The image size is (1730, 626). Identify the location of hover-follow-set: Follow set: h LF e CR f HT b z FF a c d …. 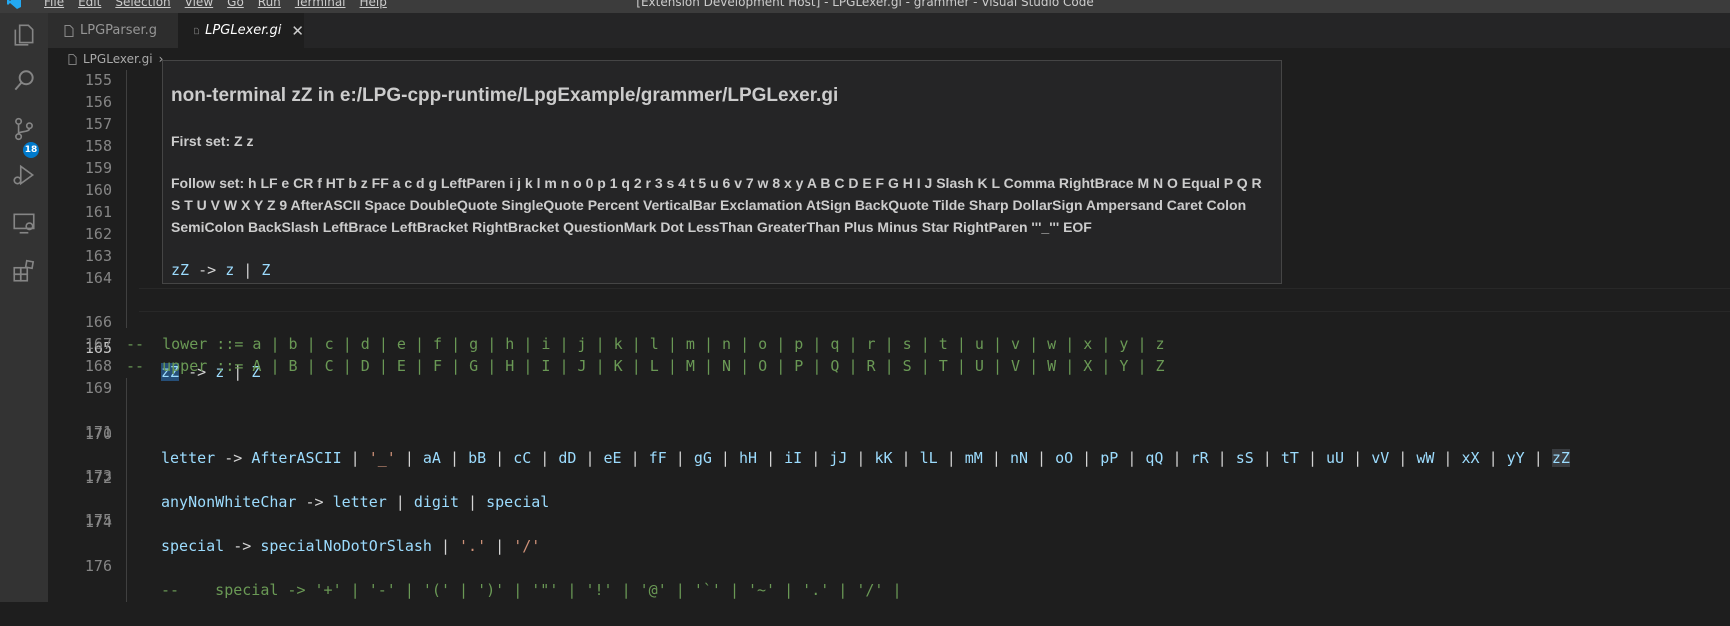
(716, 205).